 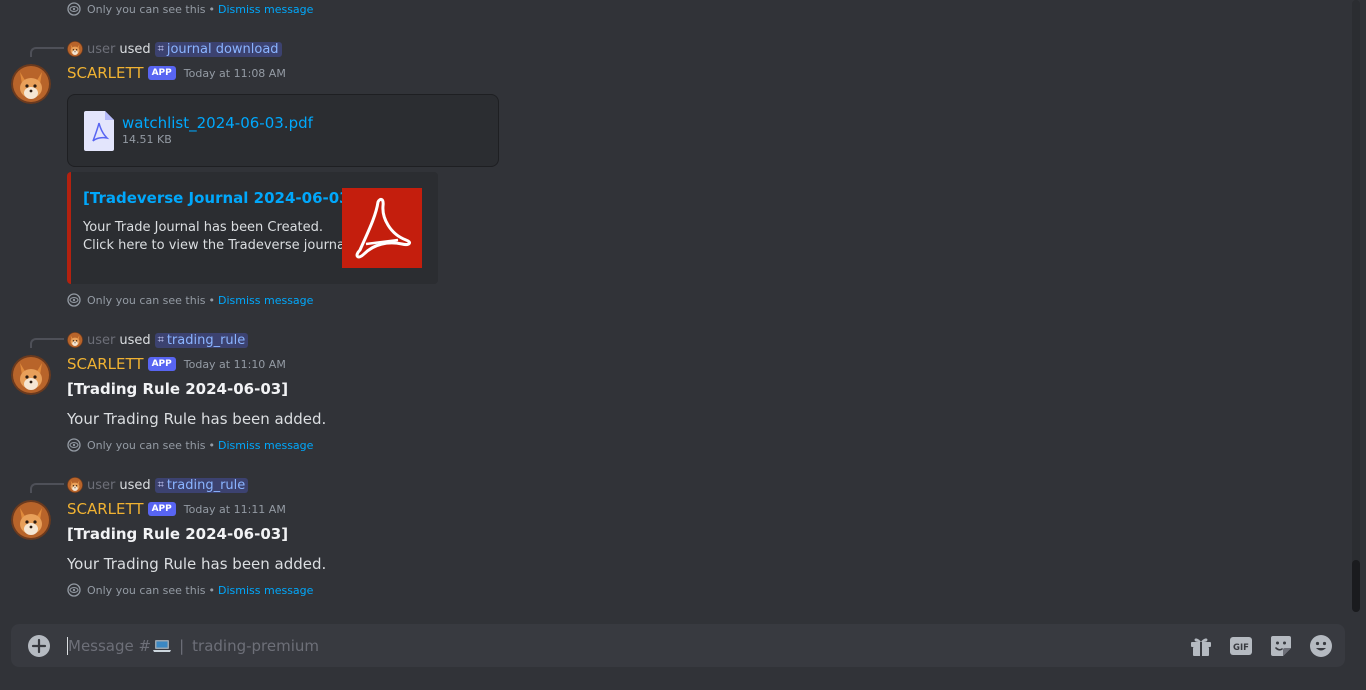 I want to click on sticker-icon, so click(x=1281, y=646).